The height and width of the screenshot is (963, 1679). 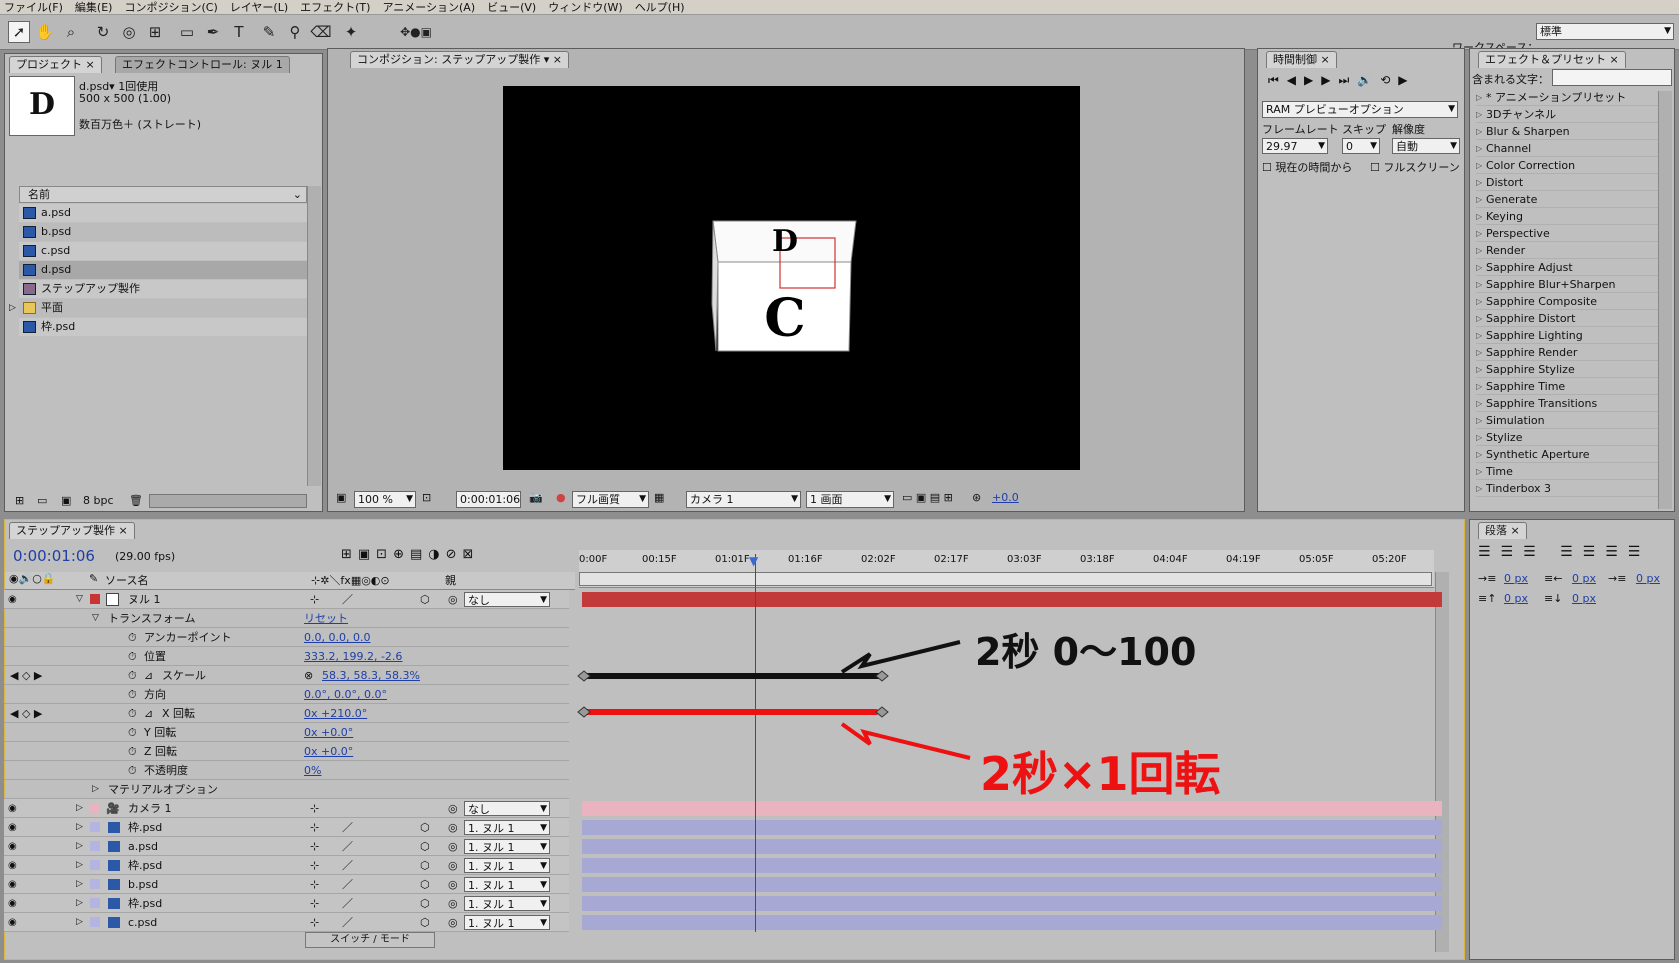 What do you see at coordinates (335, 713) in the screenshot?
I see `property-value: 0x +210.0°` at bounding box center [335, 713].